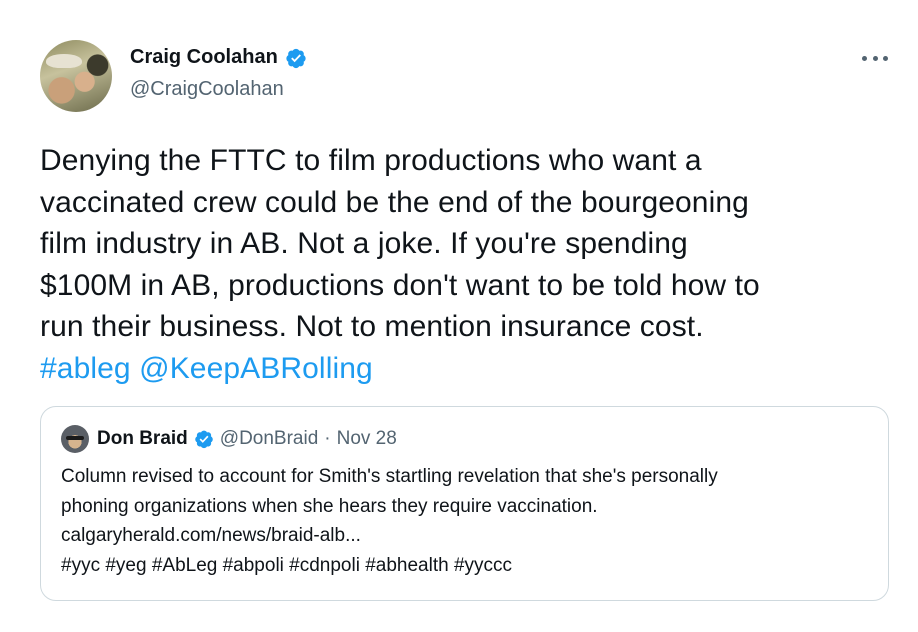 This screenshot has height=632, width=918. What do you see at coordinates (256, 368) in the screenshot?
I see `mention-link: @KeepABRolling` at bounding box center [256, 368].